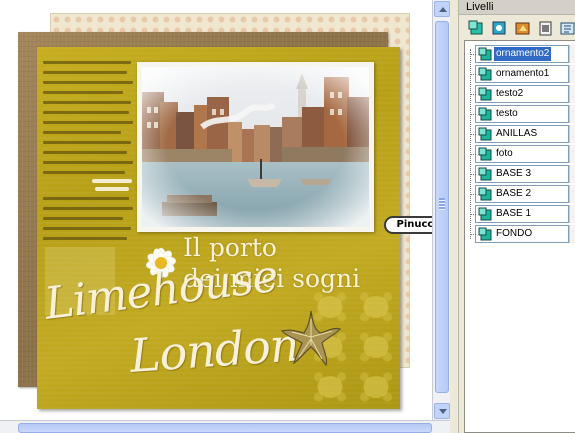 The width and height of the screenshot is (575, 433). I want to click on layer-name: testo, so click(507, 113).